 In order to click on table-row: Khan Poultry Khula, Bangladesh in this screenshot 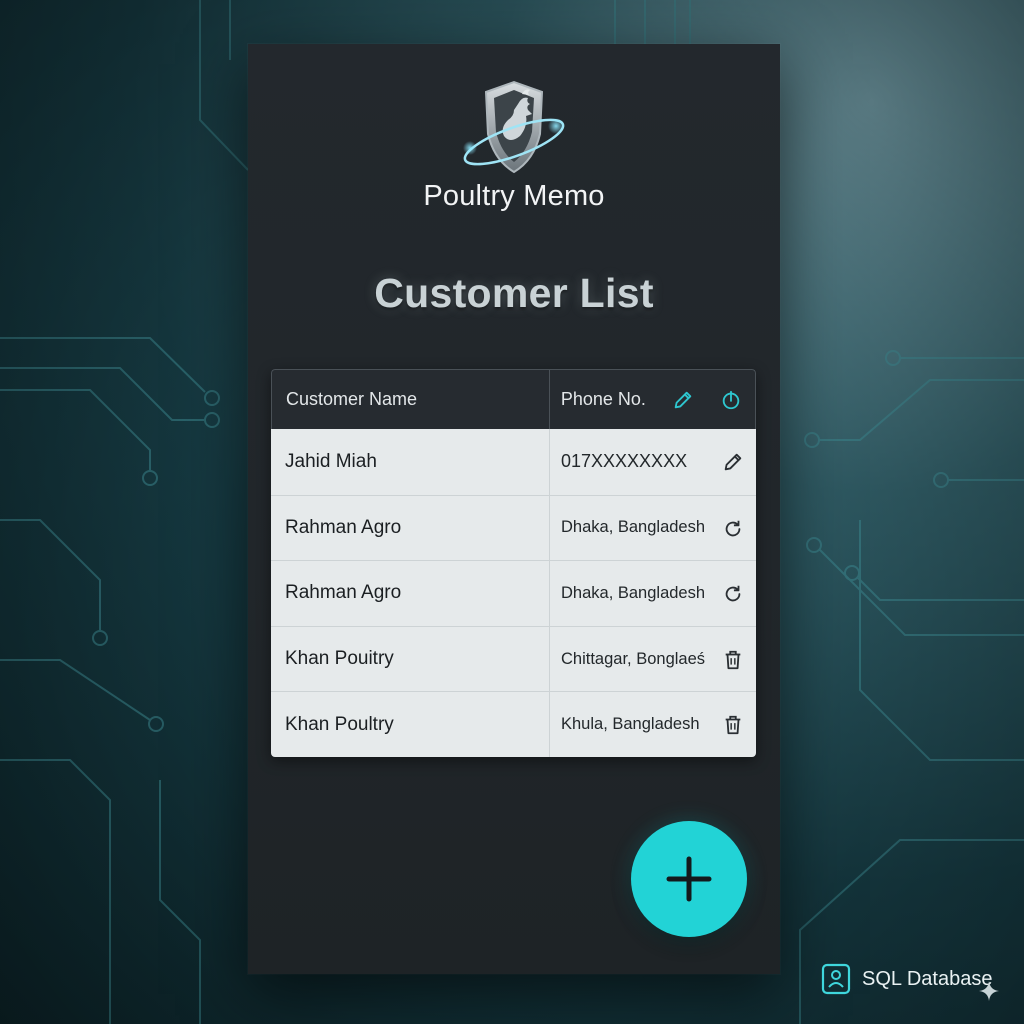, I will do `click(513, 724)`.